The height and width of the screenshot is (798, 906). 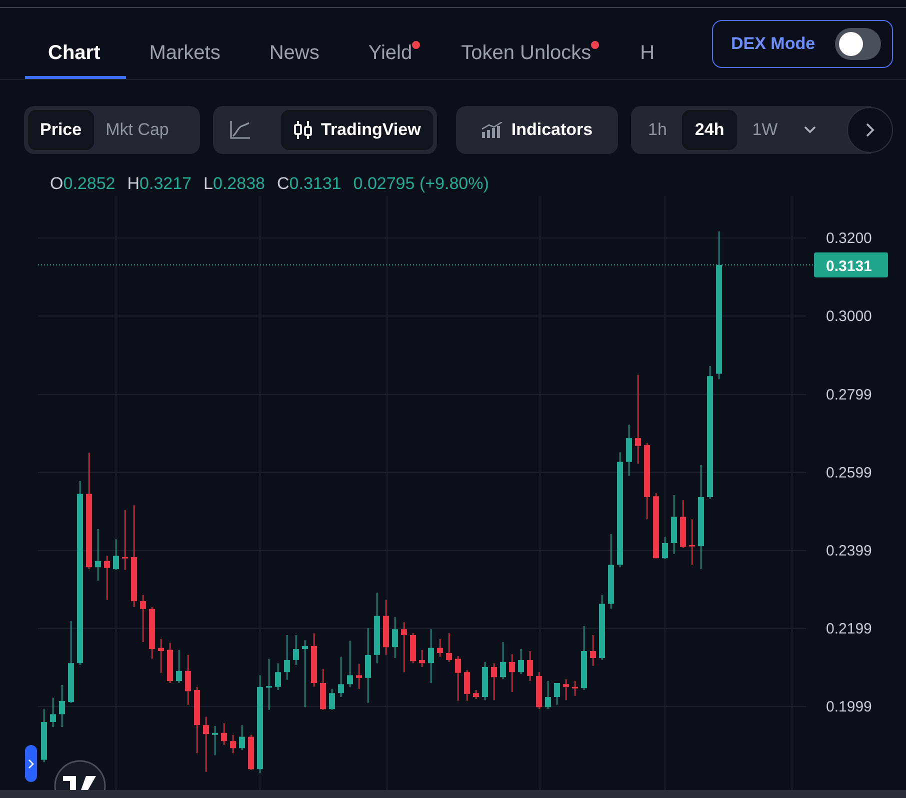 I want to click on ohlc-value: 0.2852, so click(x=89, y=184).